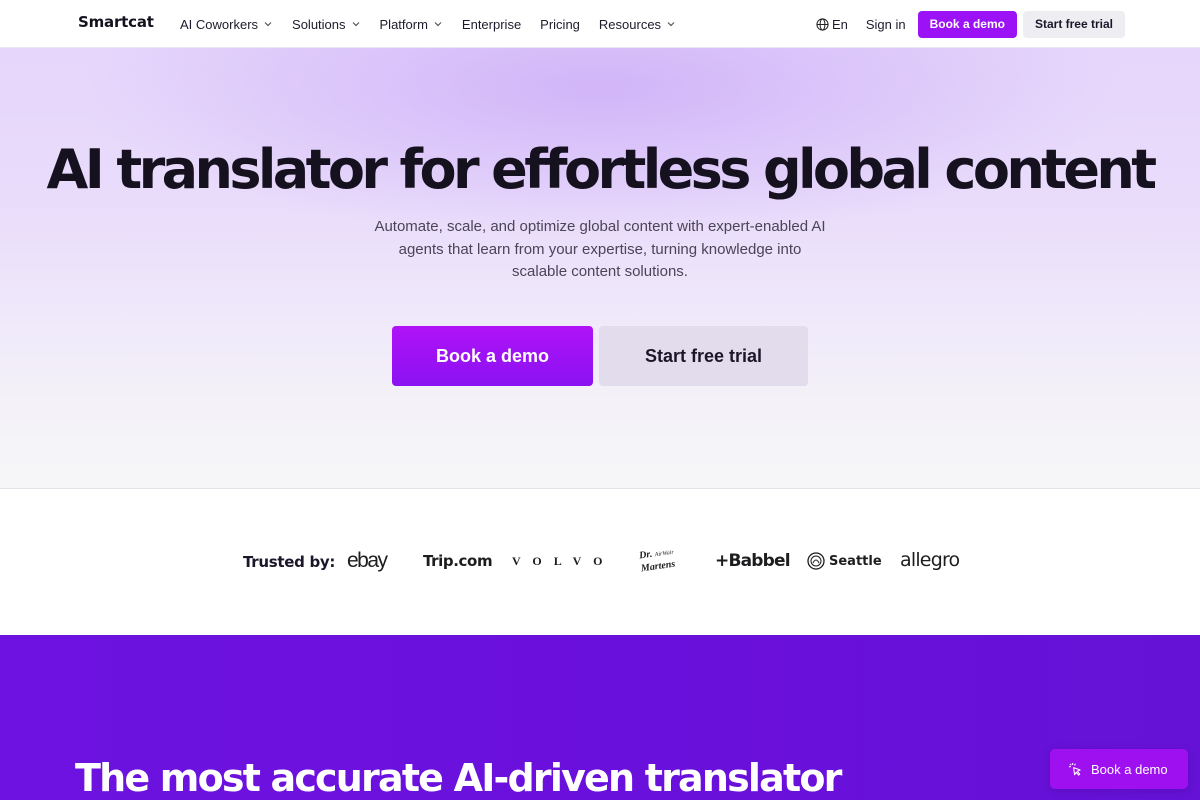 The height and width of the screenshot is (800, 1200). Describe the element at coordinates (492, 356) in the screenshot. I see `hero-book-demo-button: Book a demo` at that location.